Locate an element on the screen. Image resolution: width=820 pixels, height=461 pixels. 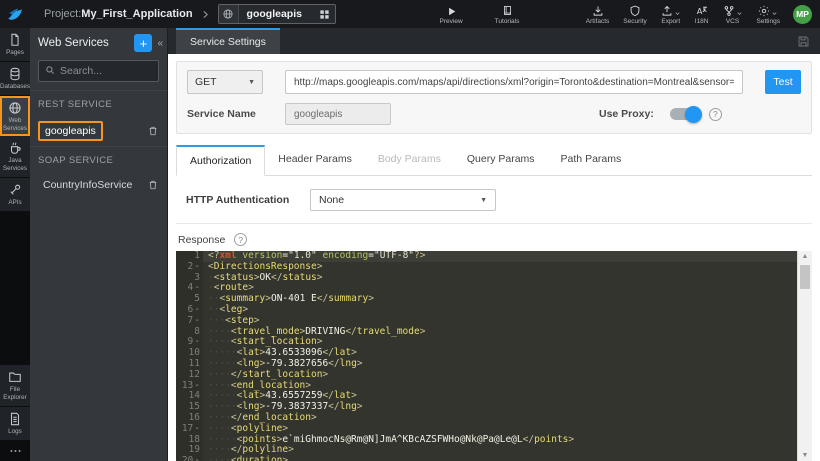
editor-scrollbar: ▲ ▼ is located at coordinates (804, 356).